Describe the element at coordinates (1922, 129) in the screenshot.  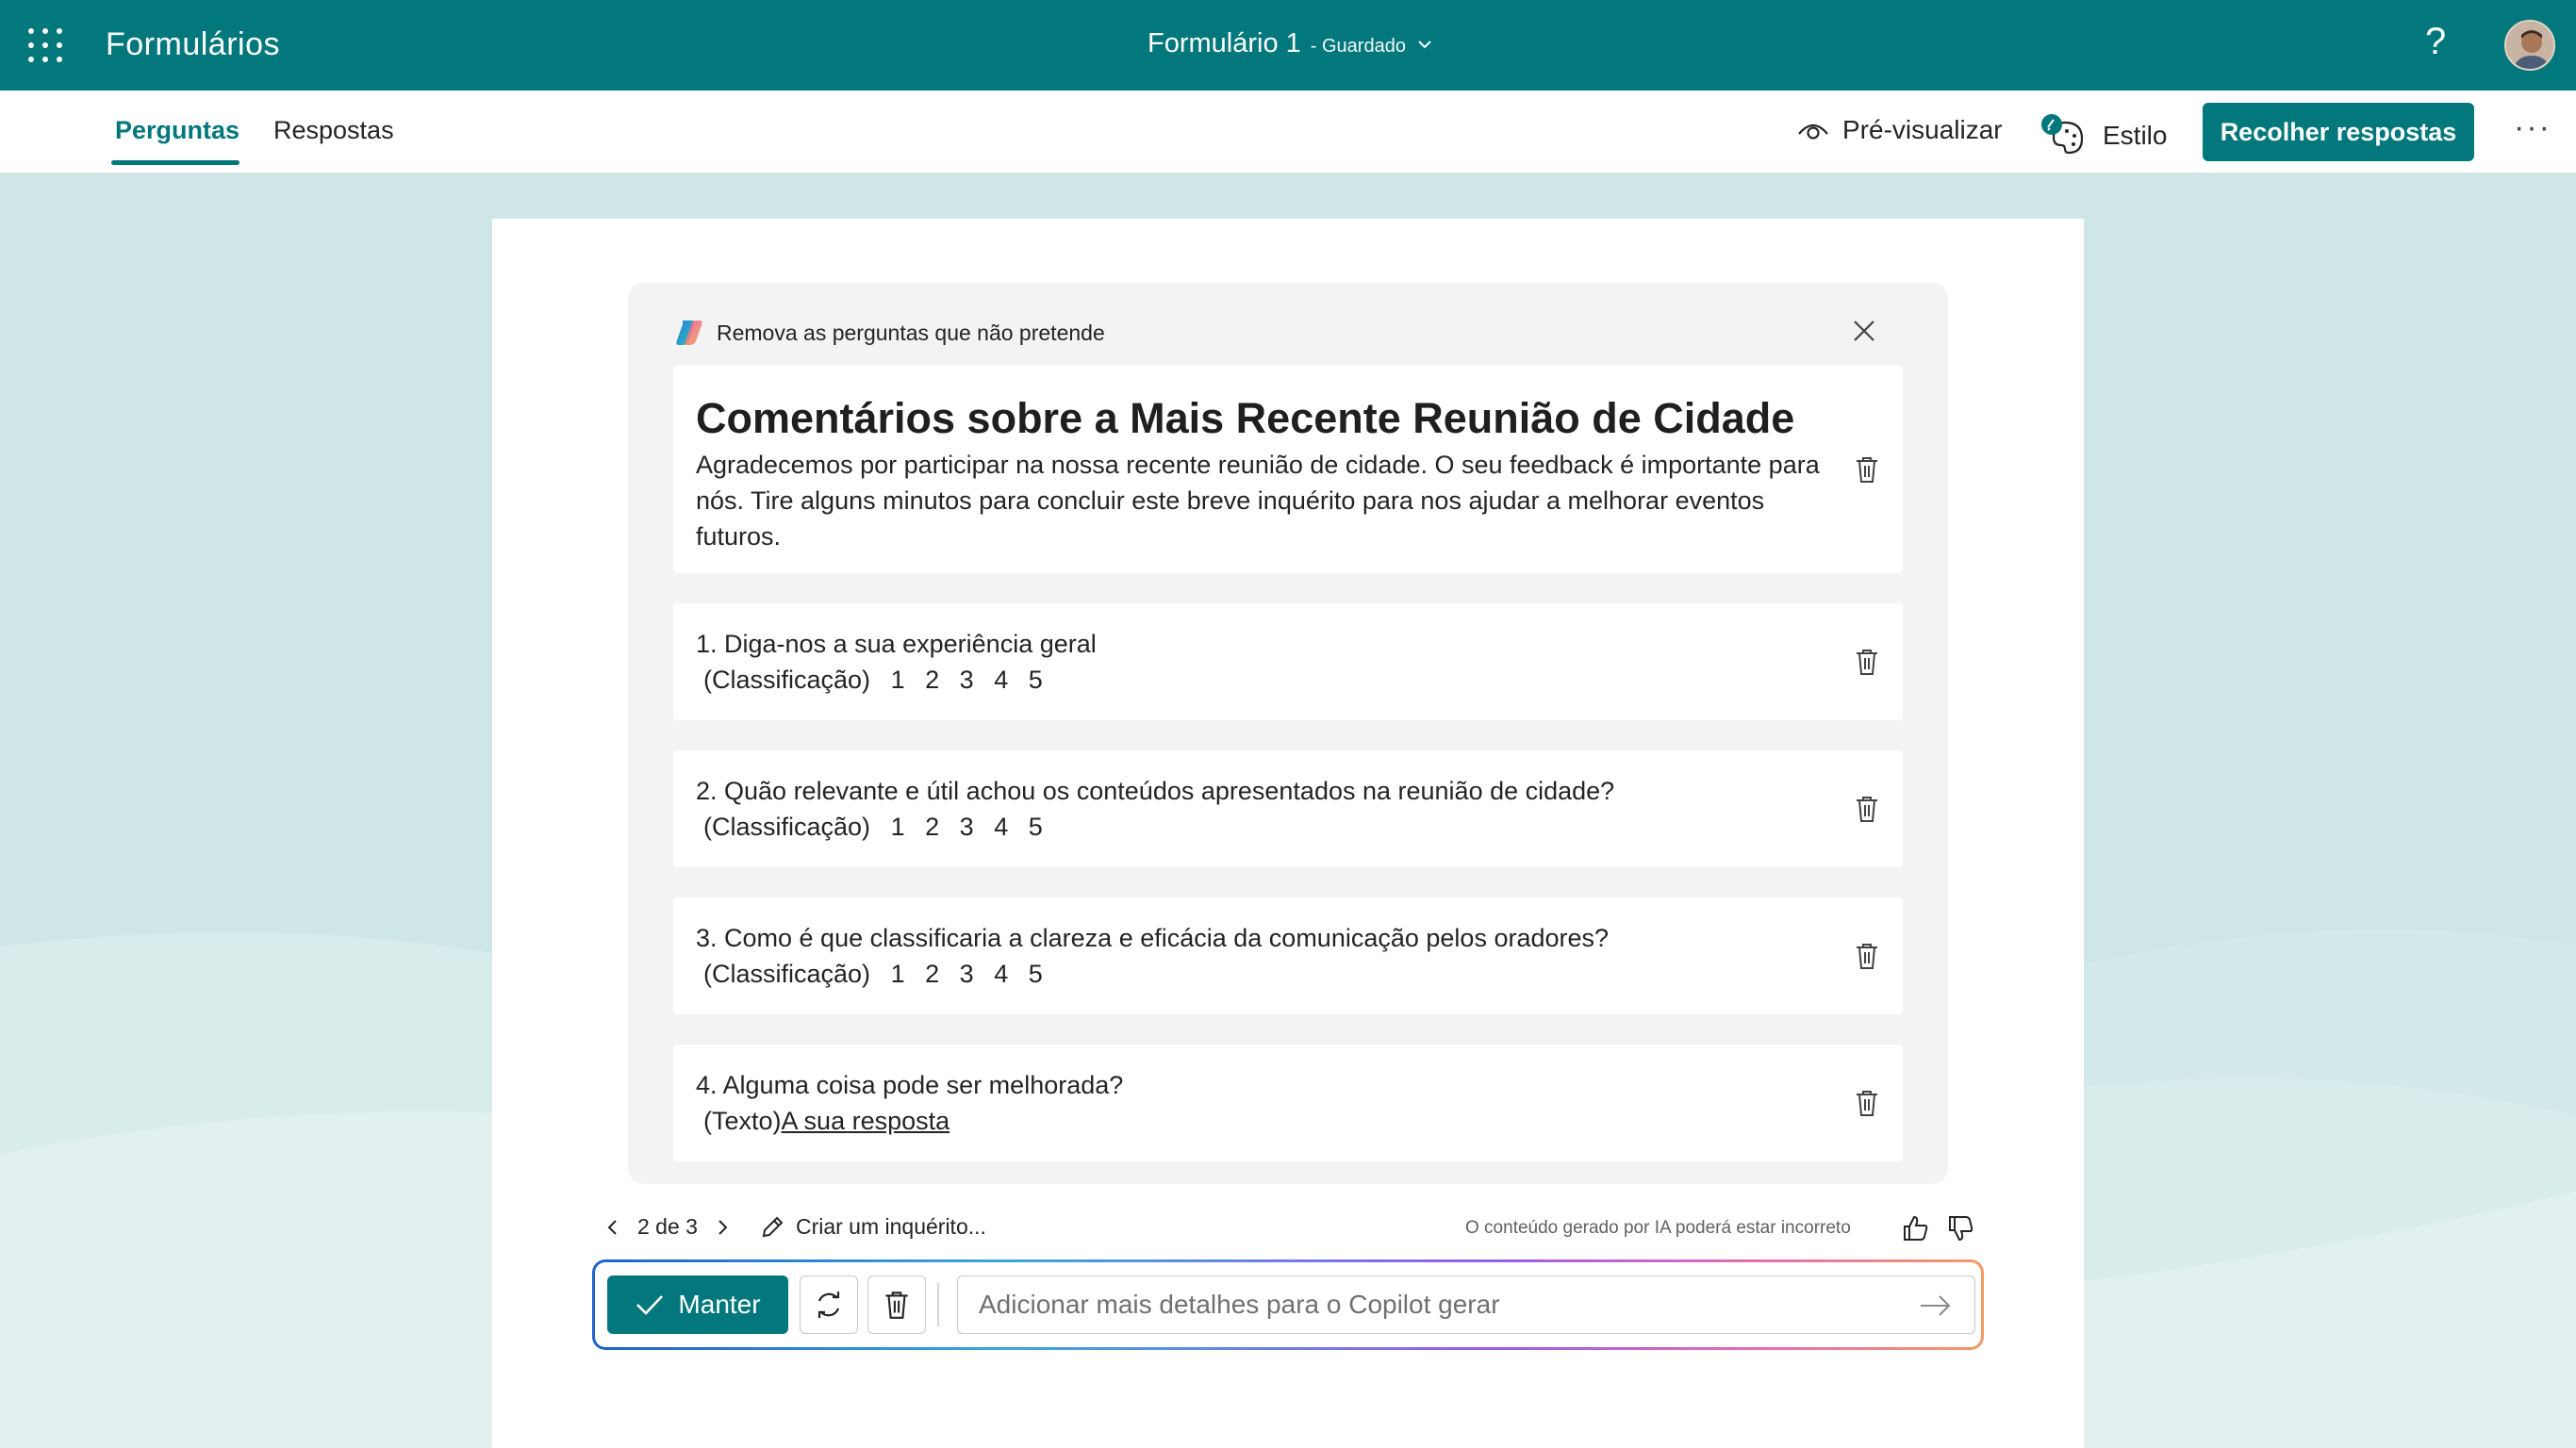
I see `preview-label: Pré-visualizar` at that location.